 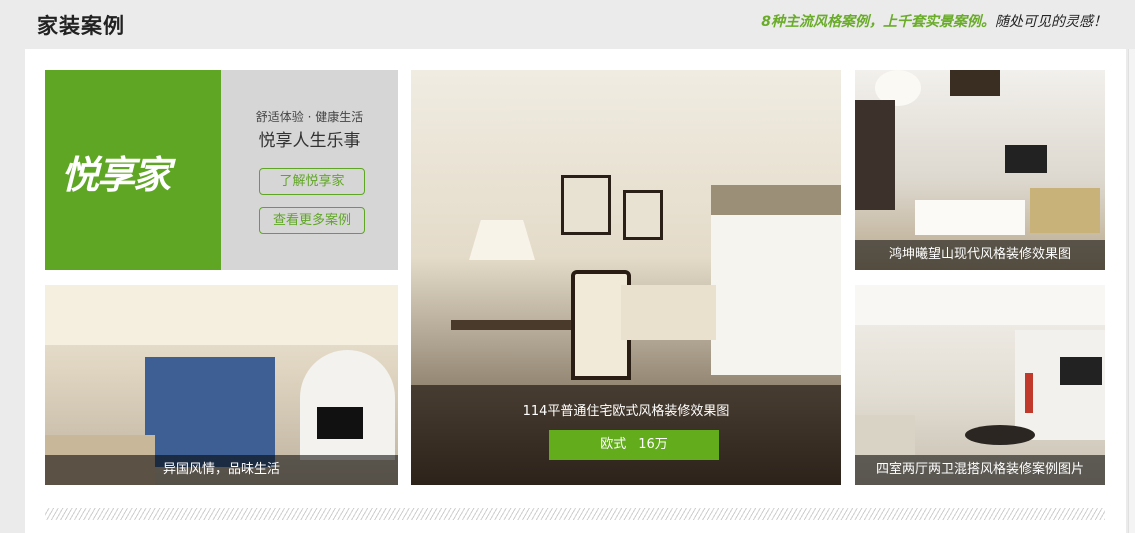 What do you see at coordinates (221, 470) in the screenshot?
I see `case-caption: 异国风情，品味生活` at bounding box center [221, 470].